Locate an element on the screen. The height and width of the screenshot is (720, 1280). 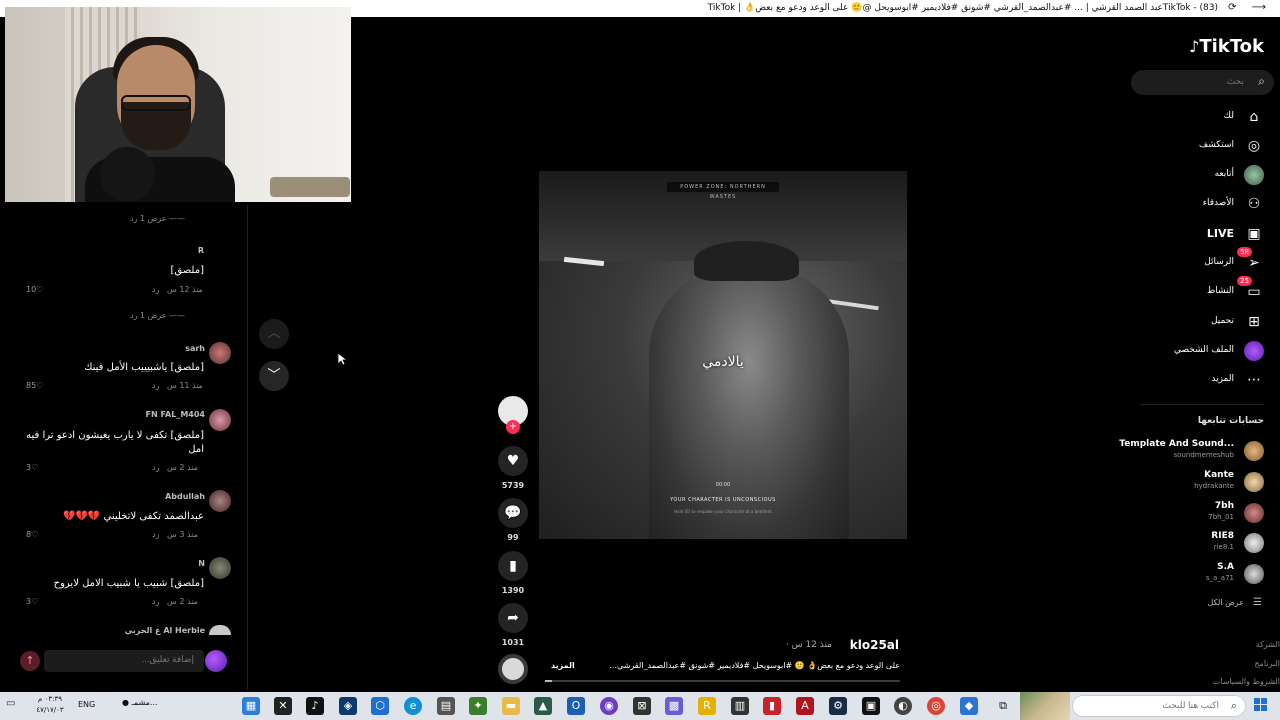
footer-link-terms: الشروط والسياسات is located at coordinates (1246, 681).